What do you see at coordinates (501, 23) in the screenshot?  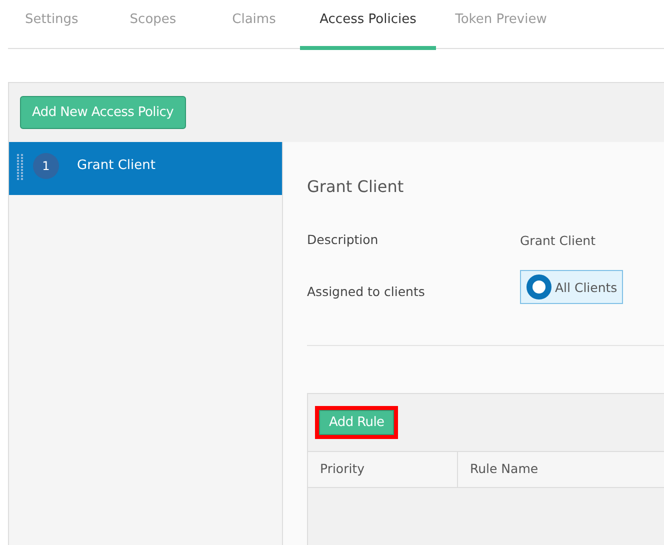 I see `tab: Token Preview` at bounding box center [501, 23].